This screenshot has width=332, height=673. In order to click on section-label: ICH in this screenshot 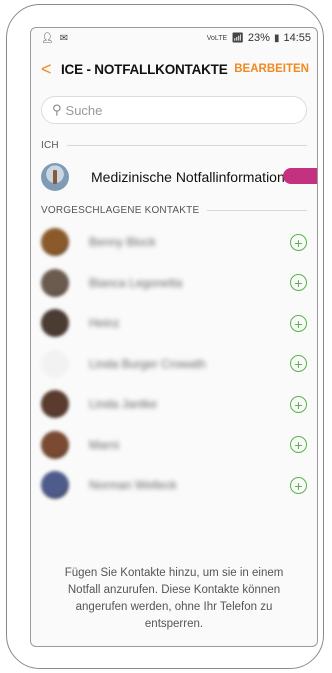, I will do `click(50, 145)`.